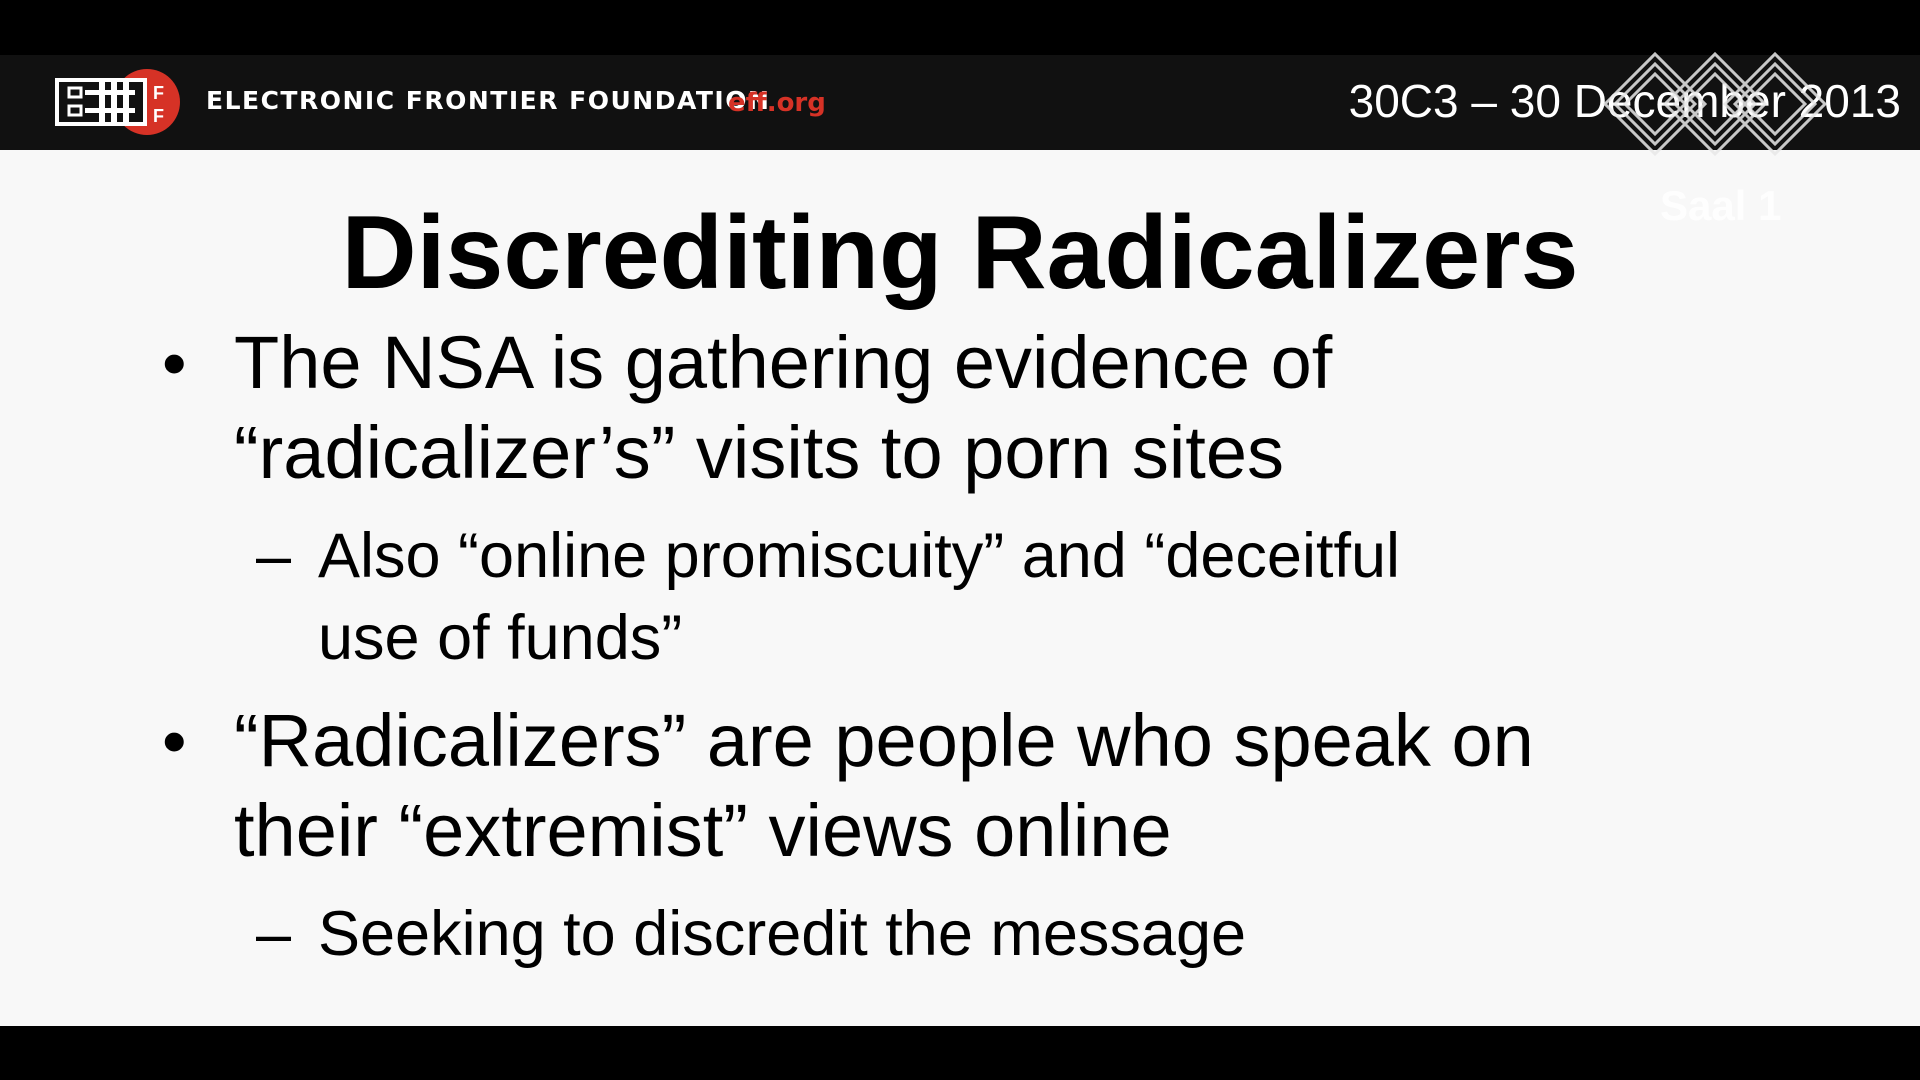 Image resolution: width=1920 pixels, height=1080 pixels. I want to click on bullet-line: “Radicalizers” are people who speak on, so click(884, 740).